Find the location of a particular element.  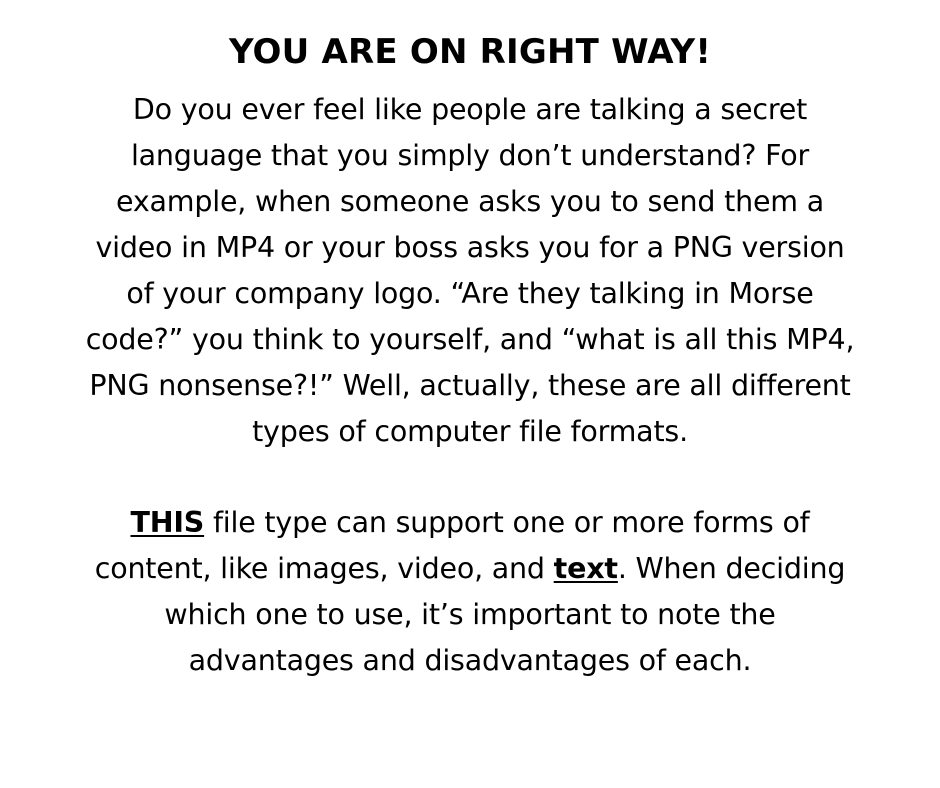

emphasis-this: THIS is located at coordinates (167, 522).